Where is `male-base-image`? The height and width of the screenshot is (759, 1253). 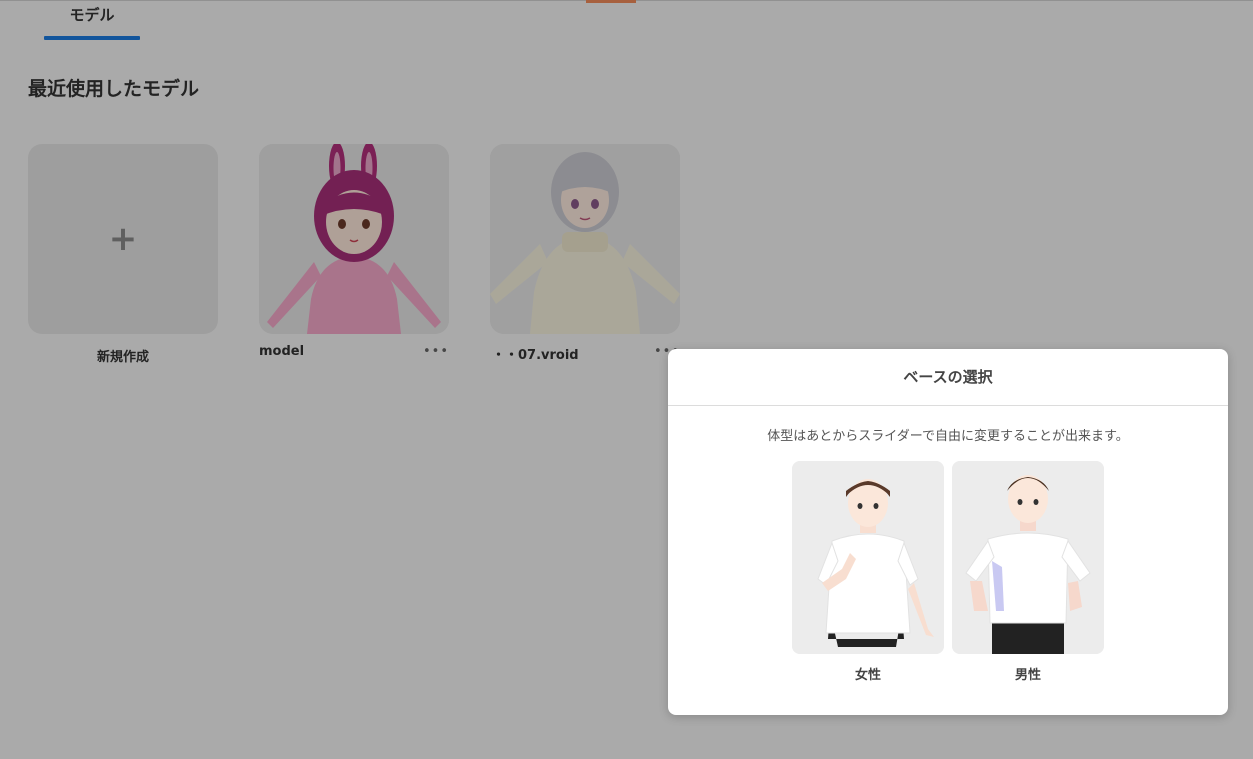
male-base-image is located at coordinates (1028, 557).